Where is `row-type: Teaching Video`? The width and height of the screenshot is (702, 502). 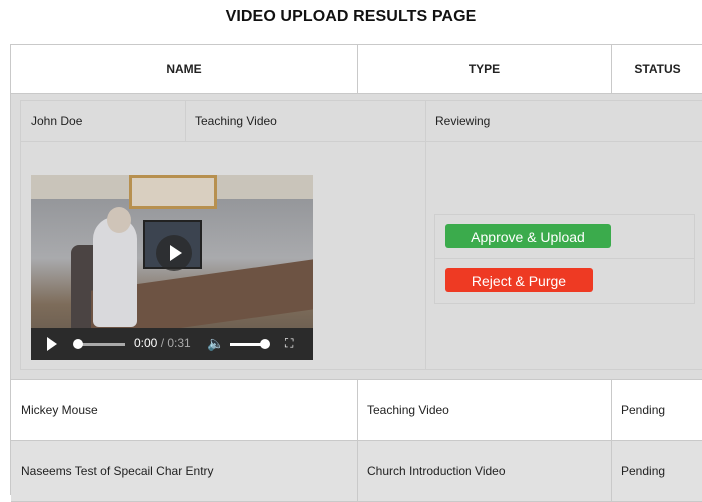
row-type: Teaching Video is located at coordinates (408, 410).